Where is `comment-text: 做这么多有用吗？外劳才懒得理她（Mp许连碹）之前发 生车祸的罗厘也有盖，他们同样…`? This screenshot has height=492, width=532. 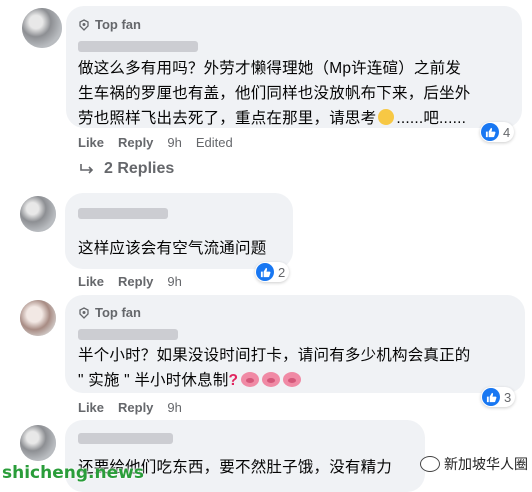
comment-text: 做这么多有用吗？外劳才懒得理她（Mp许连碹）之前发 生车祸的罗厘也有盖，他们同样… is located at coordinates (298, 93).